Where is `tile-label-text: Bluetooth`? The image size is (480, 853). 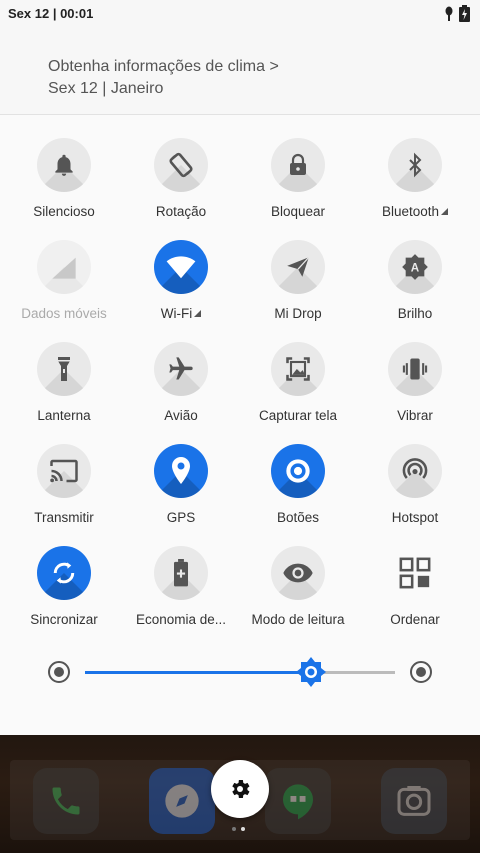
tile-label-text: Bluetooth is located at coordinates (410, 211).